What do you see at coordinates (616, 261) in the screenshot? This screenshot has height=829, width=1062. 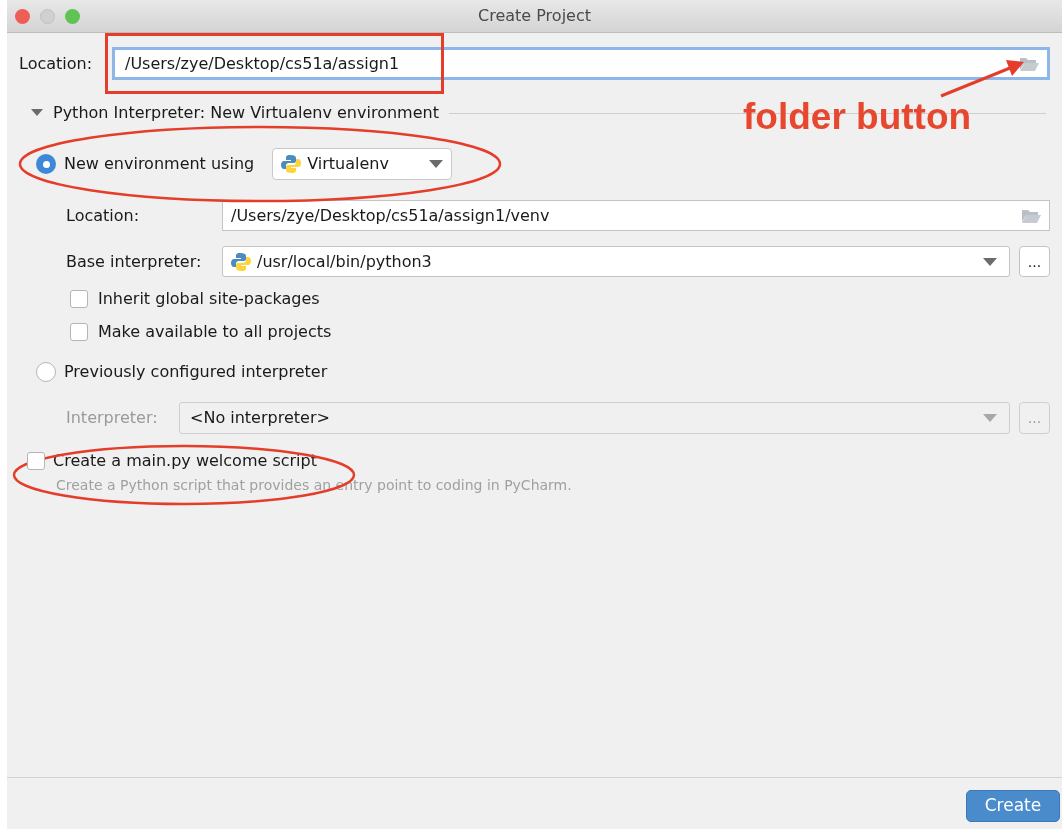 I see `base-interpreter-dropdown: /usr/local/bin/python3` at bounding box center [616, 261].